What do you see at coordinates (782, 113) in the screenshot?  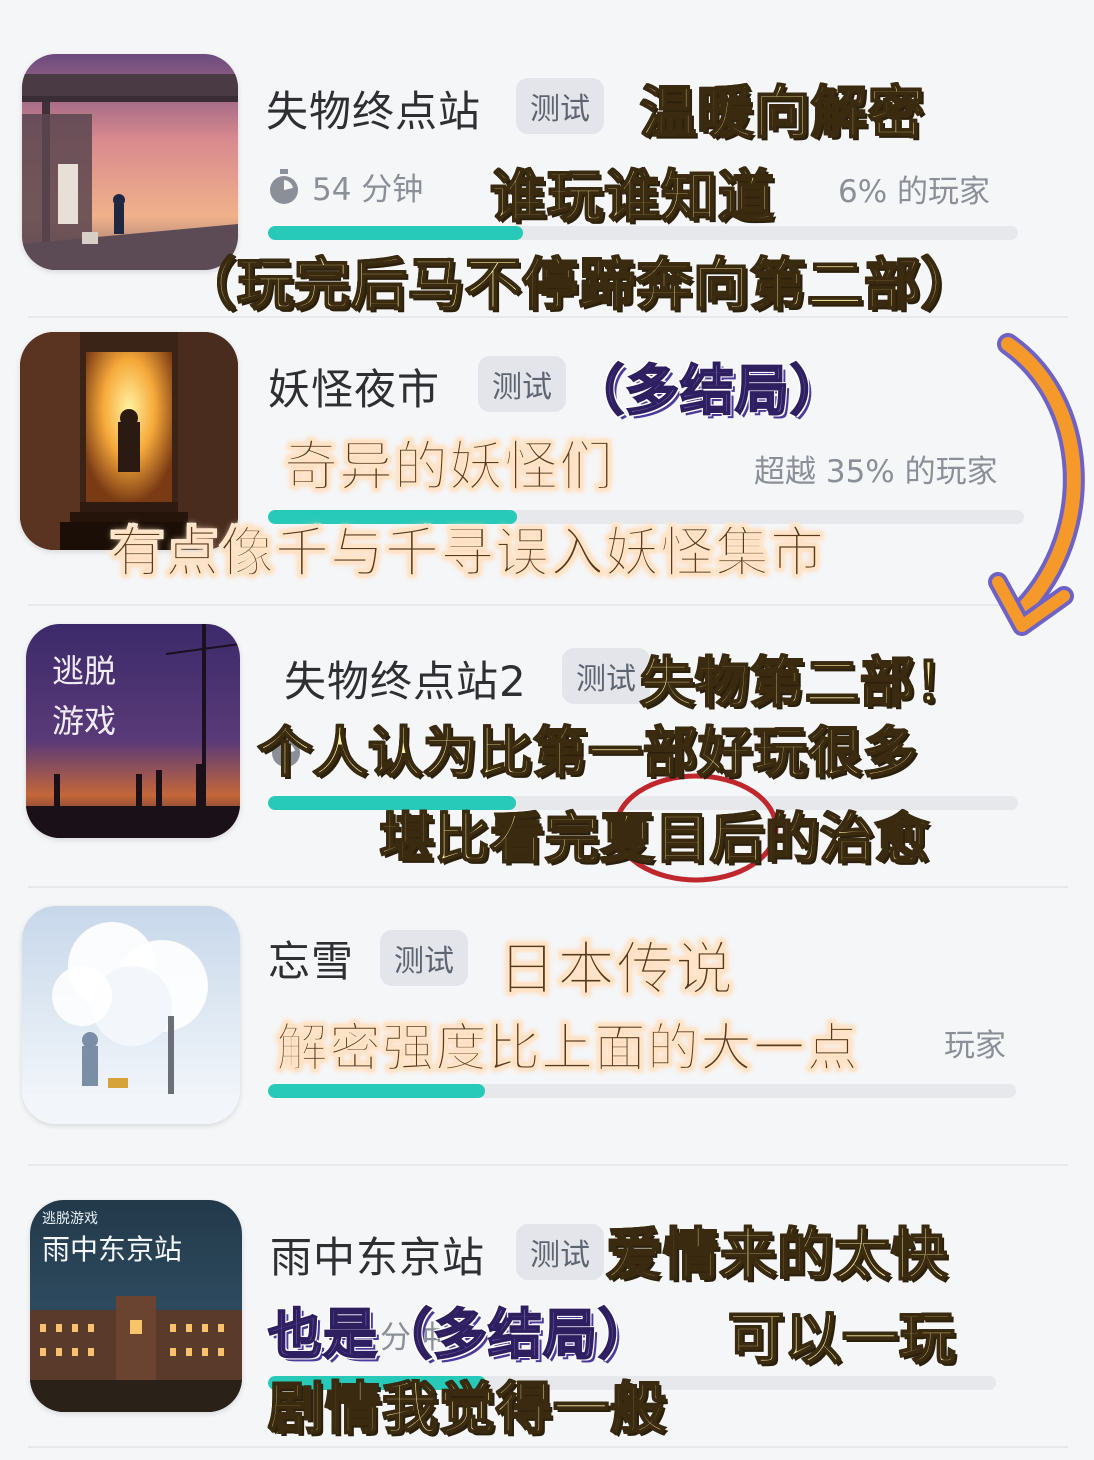 I see `annotation-text: 温暖向解密` at bounding box center [782, 113].